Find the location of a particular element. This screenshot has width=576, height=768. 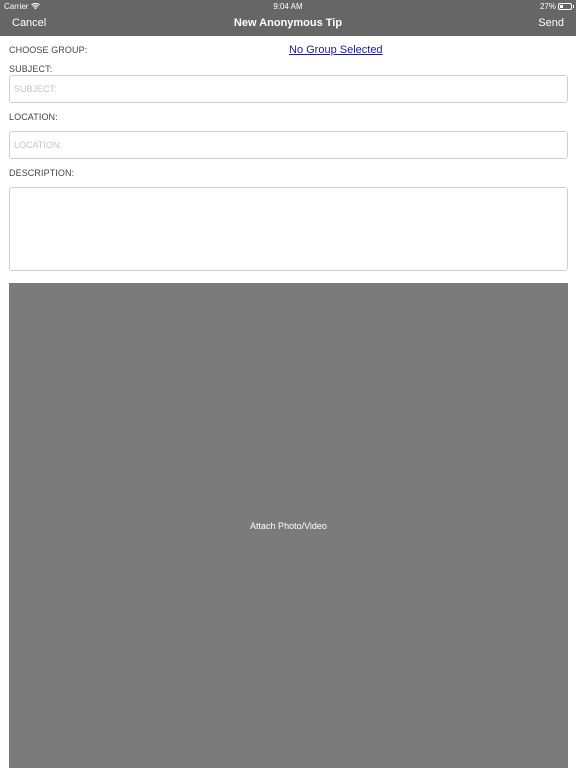

location-label: LOCATION: is located at coordinates (33, 117).